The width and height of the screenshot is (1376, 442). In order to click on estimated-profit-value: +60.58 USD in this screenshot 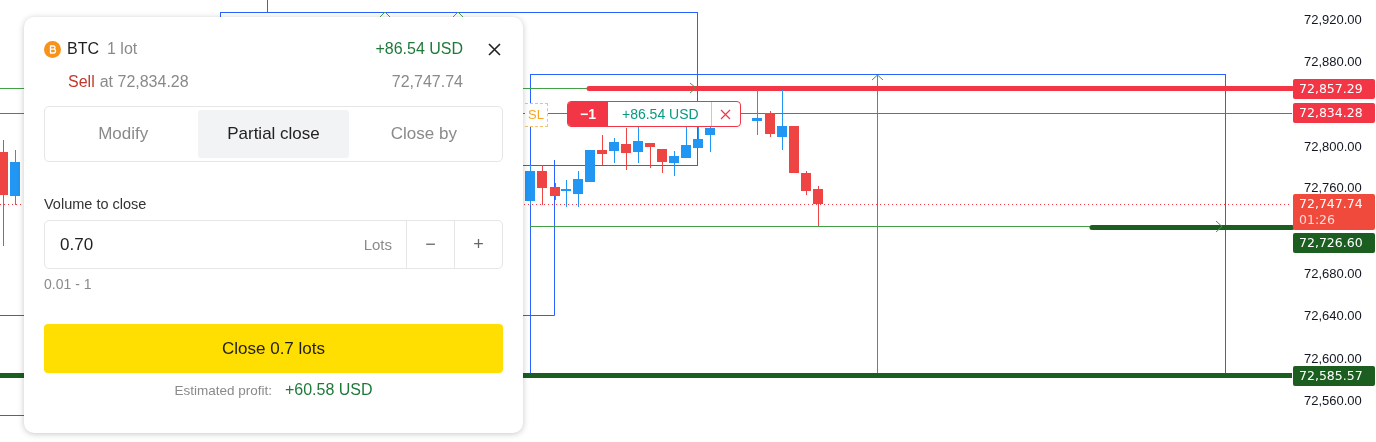, I will do `click(328, 390)`.